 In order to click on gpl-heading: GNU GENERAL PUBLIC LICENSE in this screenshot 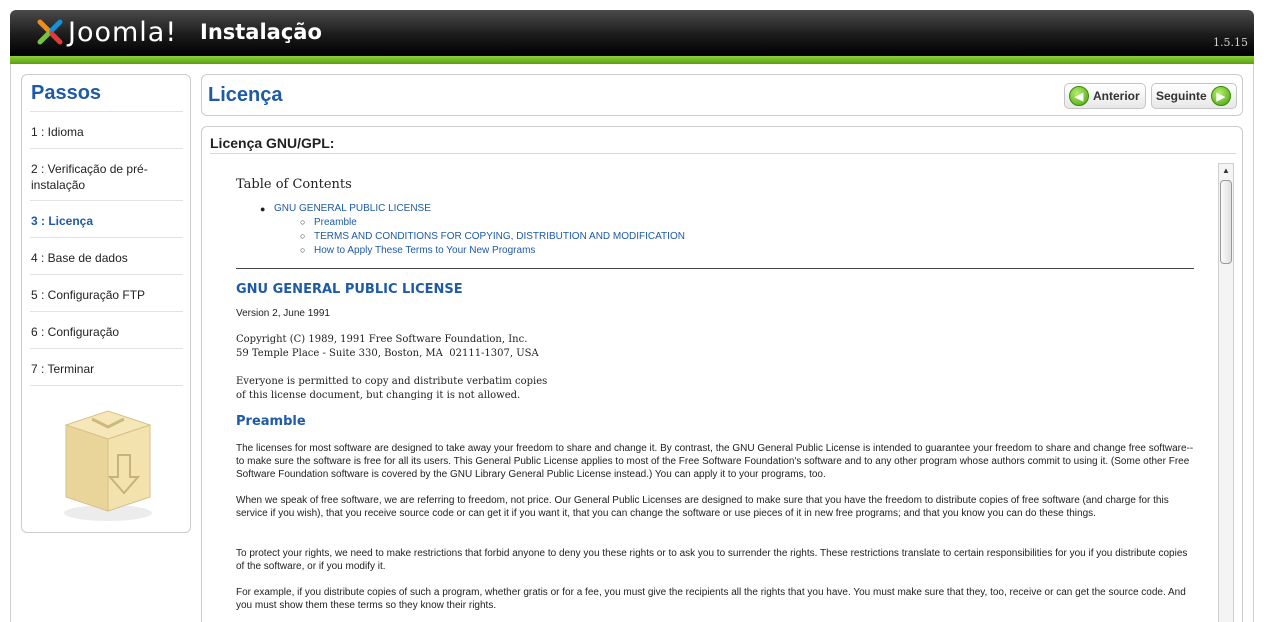, I will do `click(349, 289)`.